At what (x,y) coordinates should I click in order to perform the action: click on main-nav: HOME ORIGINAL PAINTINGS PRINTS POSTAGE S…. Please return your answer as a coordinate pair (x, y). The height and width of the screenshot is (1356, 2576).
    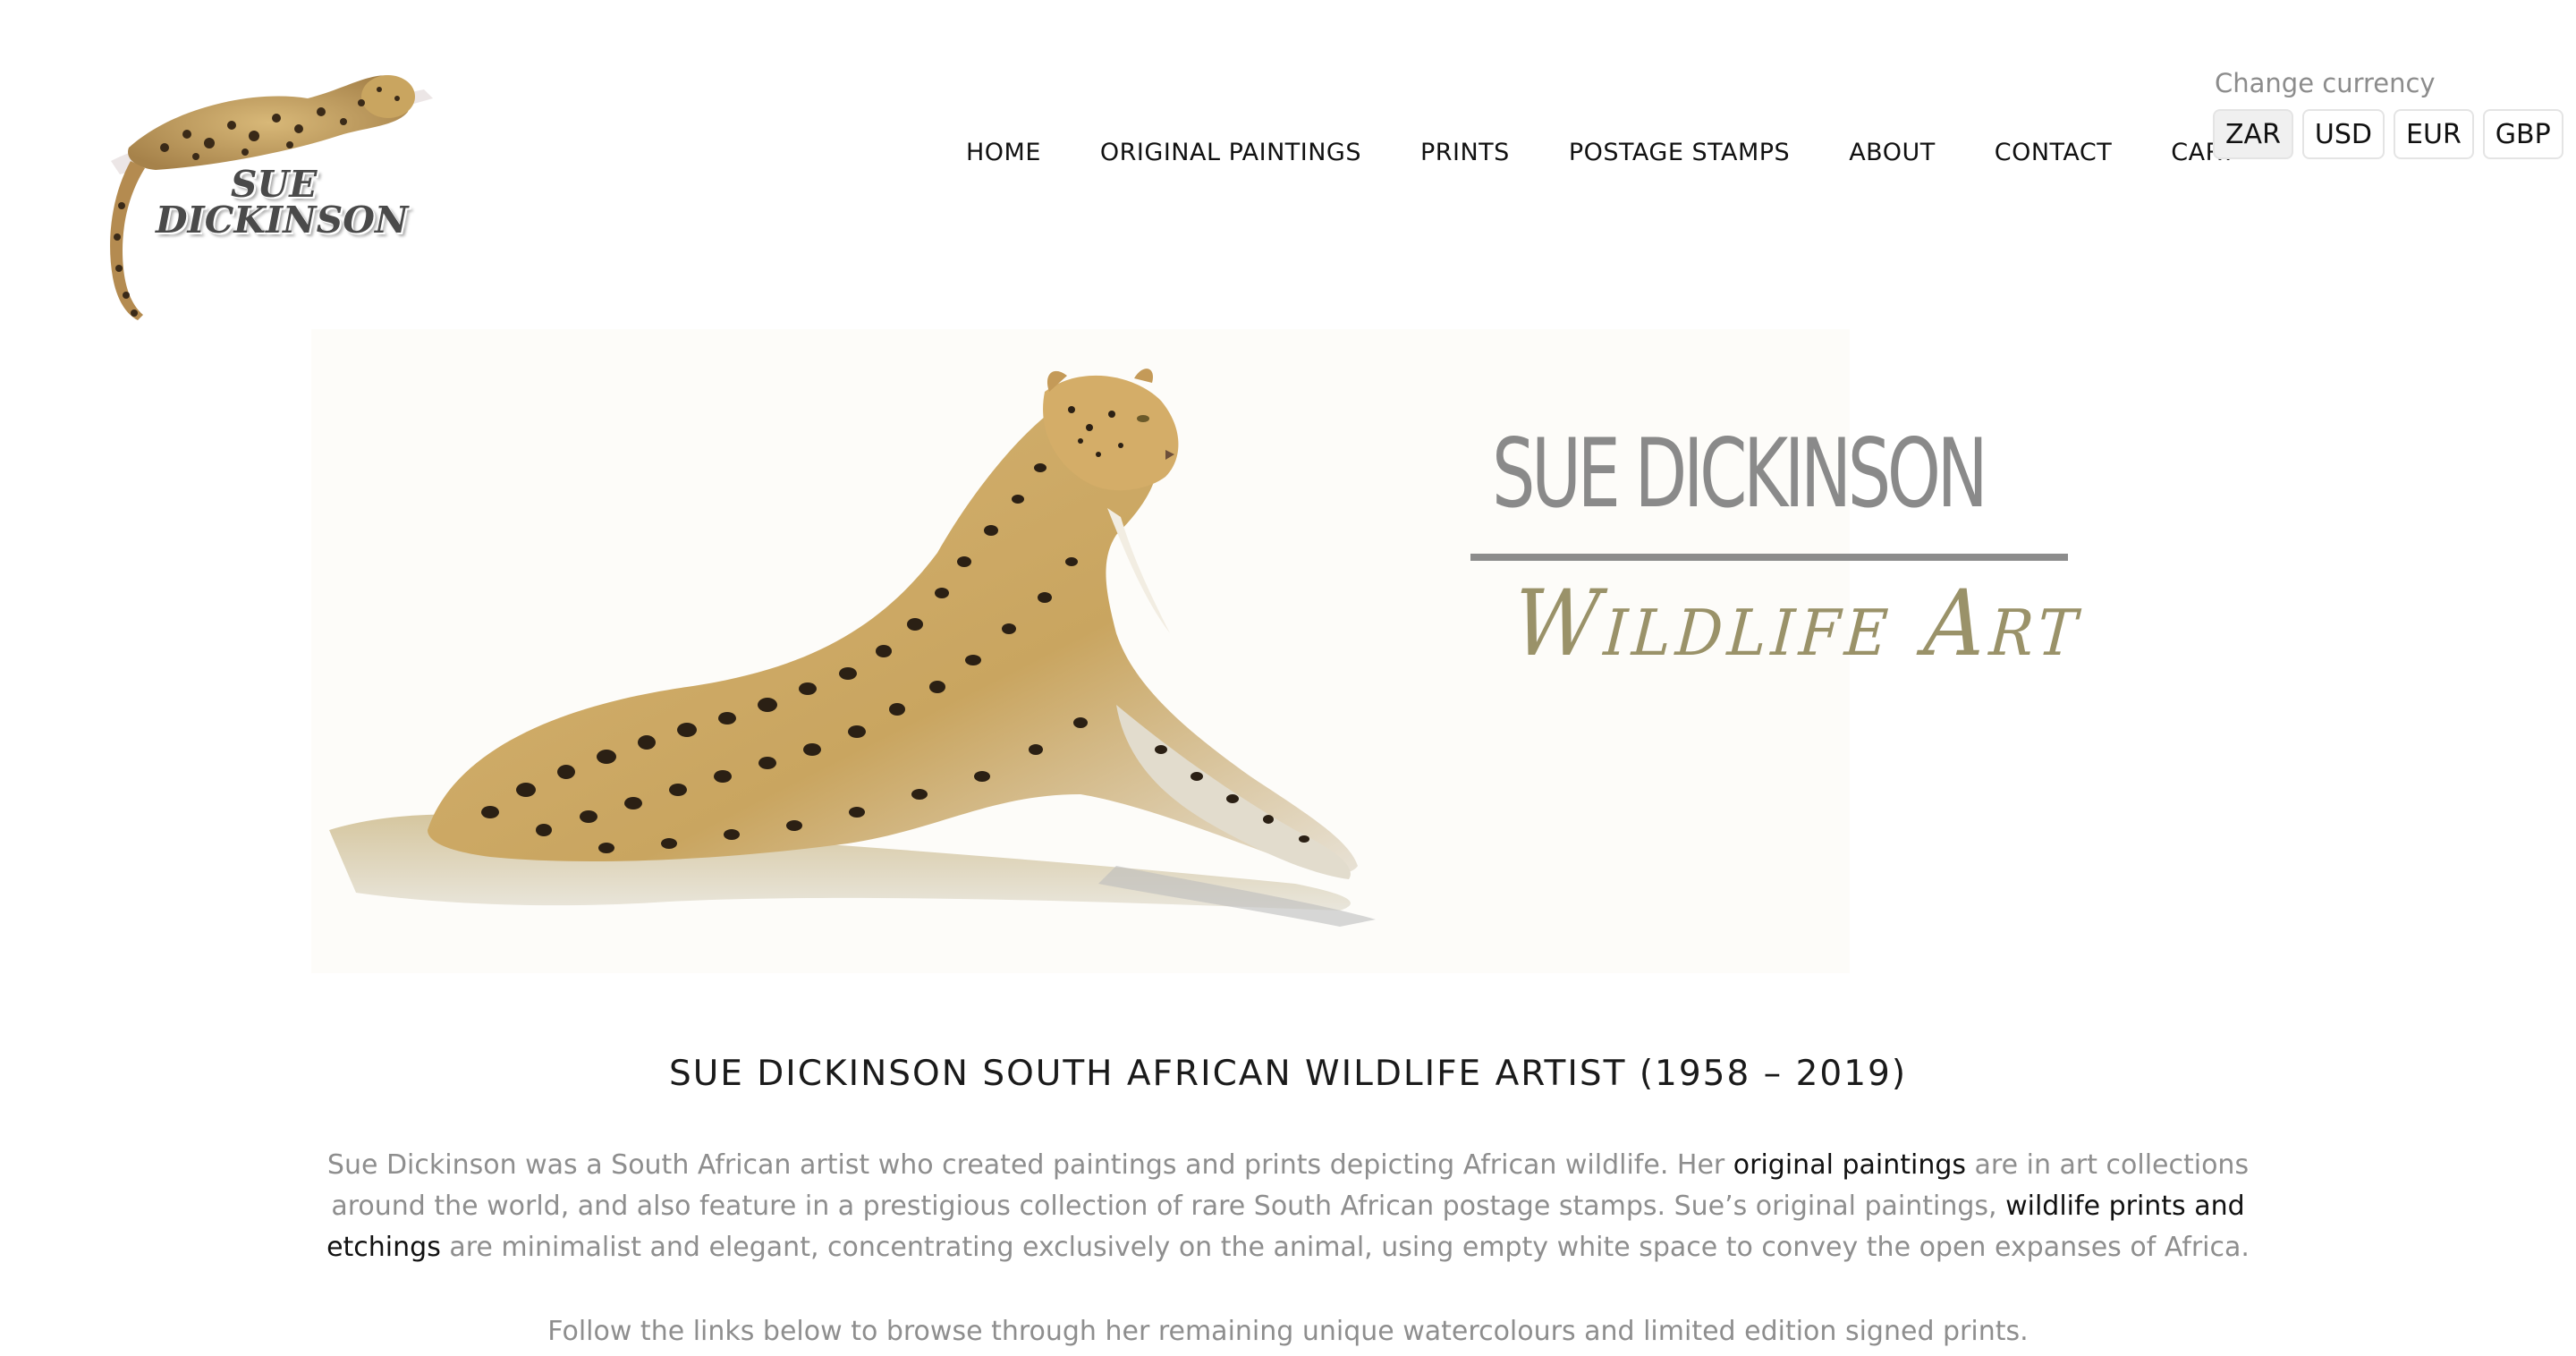
    Looking at the image, I should click on (1601, 152).